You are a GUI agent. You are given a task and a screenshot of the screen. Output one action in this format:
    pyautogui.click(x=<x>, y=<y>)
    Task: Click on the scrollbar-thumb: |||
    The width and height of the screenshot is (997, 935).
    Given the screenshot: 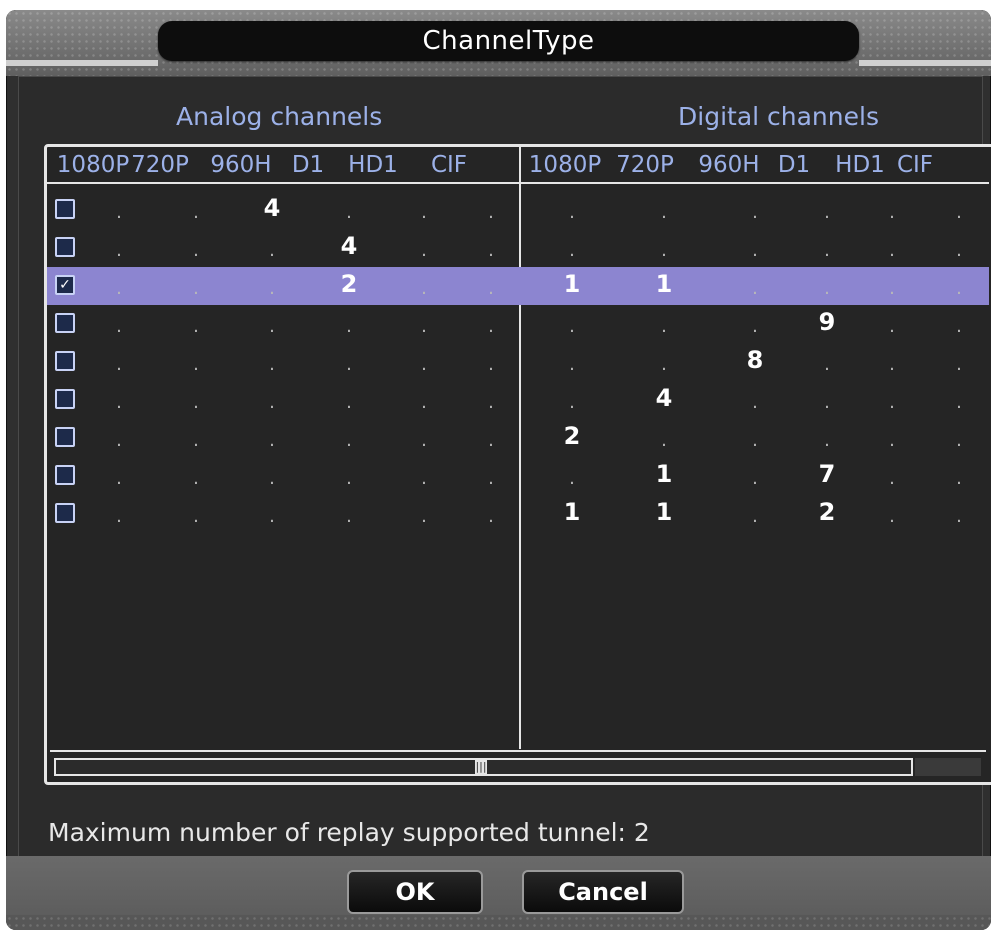 What is the action you would take?
    pyautogui.click(x=481, y=767)
    